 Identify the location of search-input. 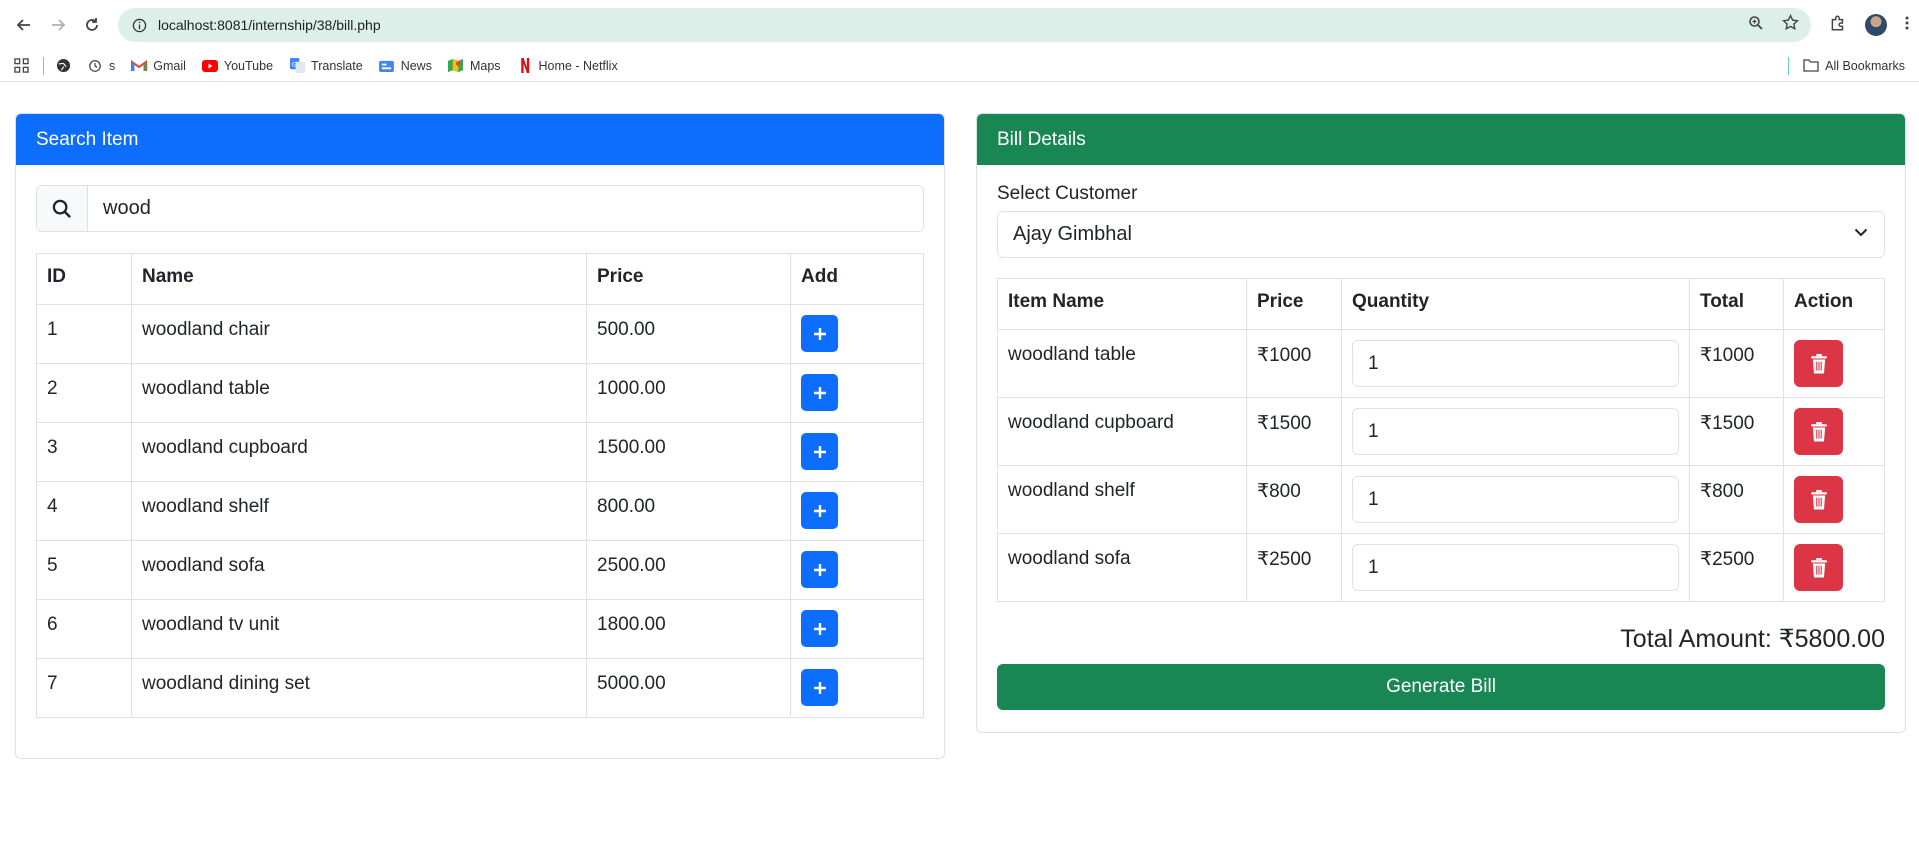
(505, 208).